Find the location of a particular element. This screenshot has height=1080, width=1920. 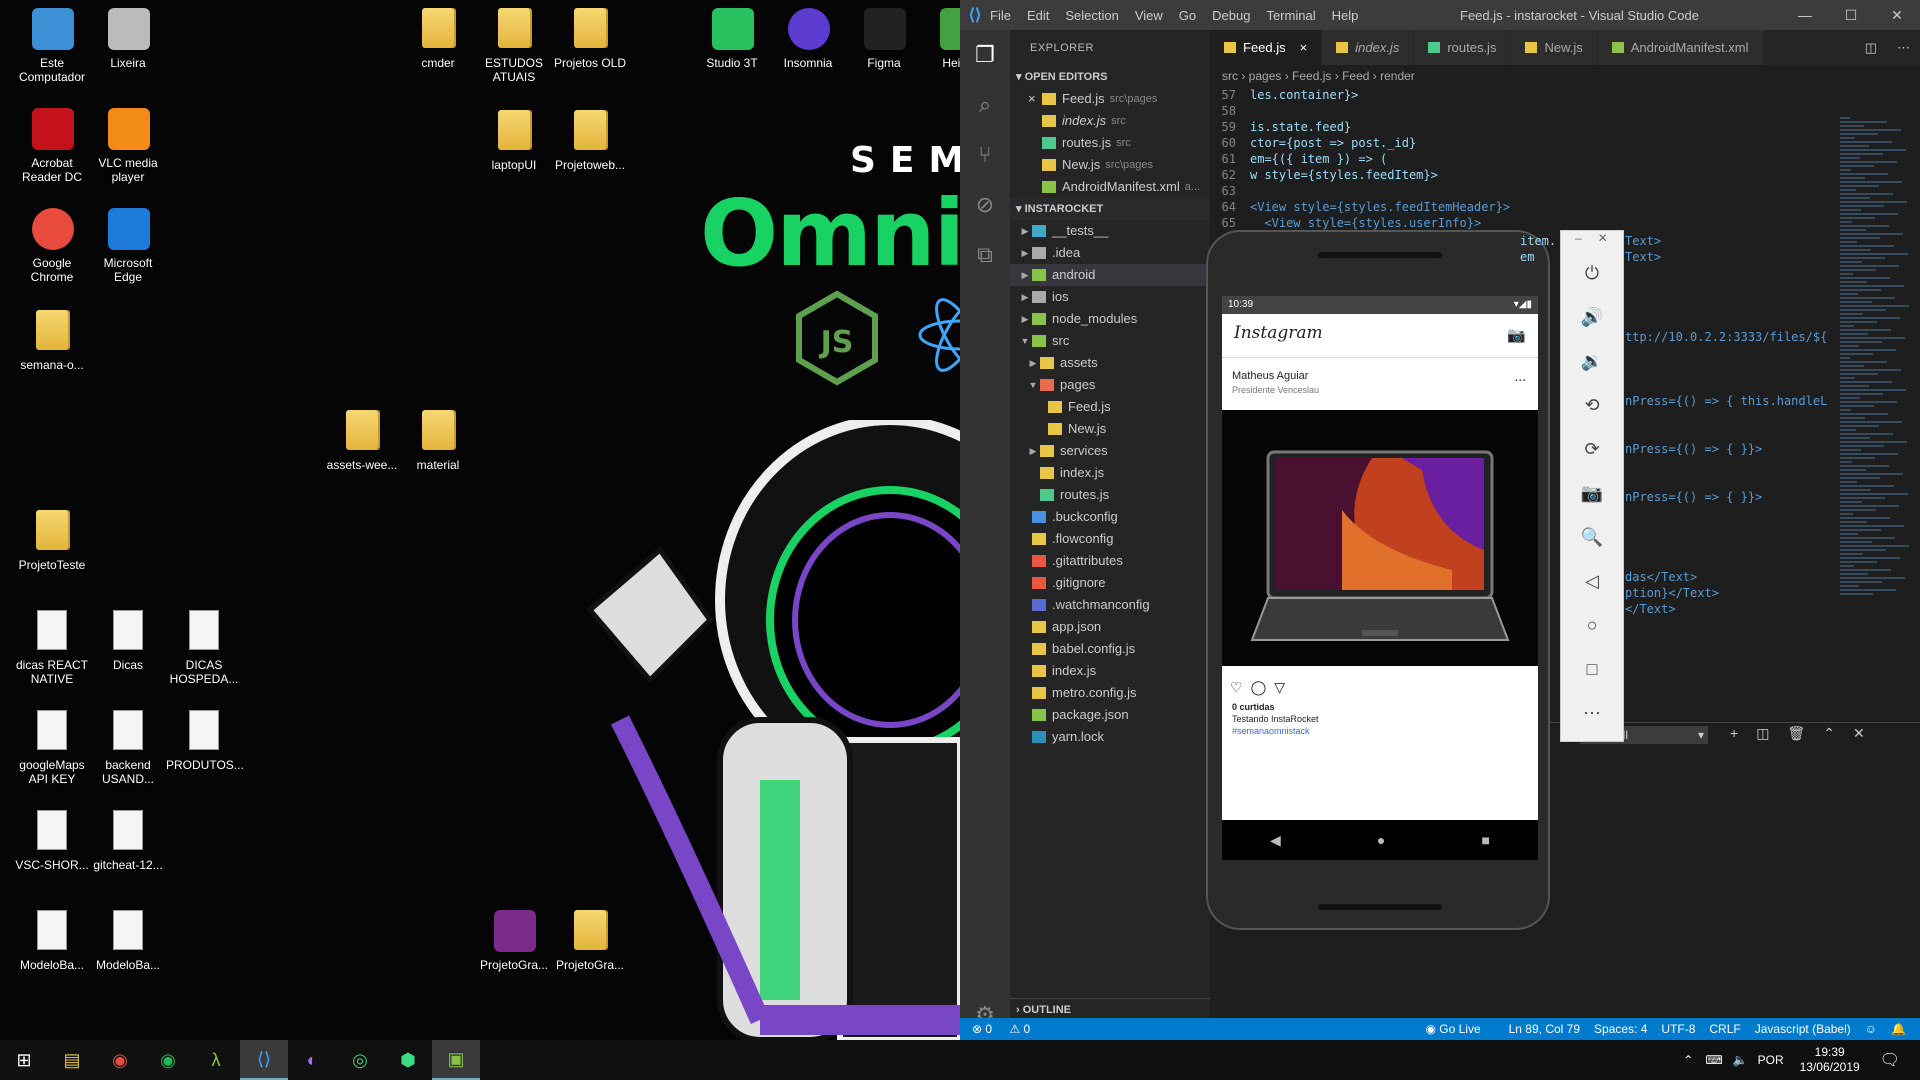

insomnia-icon: ◐ is located at coordinates (312, 1060).